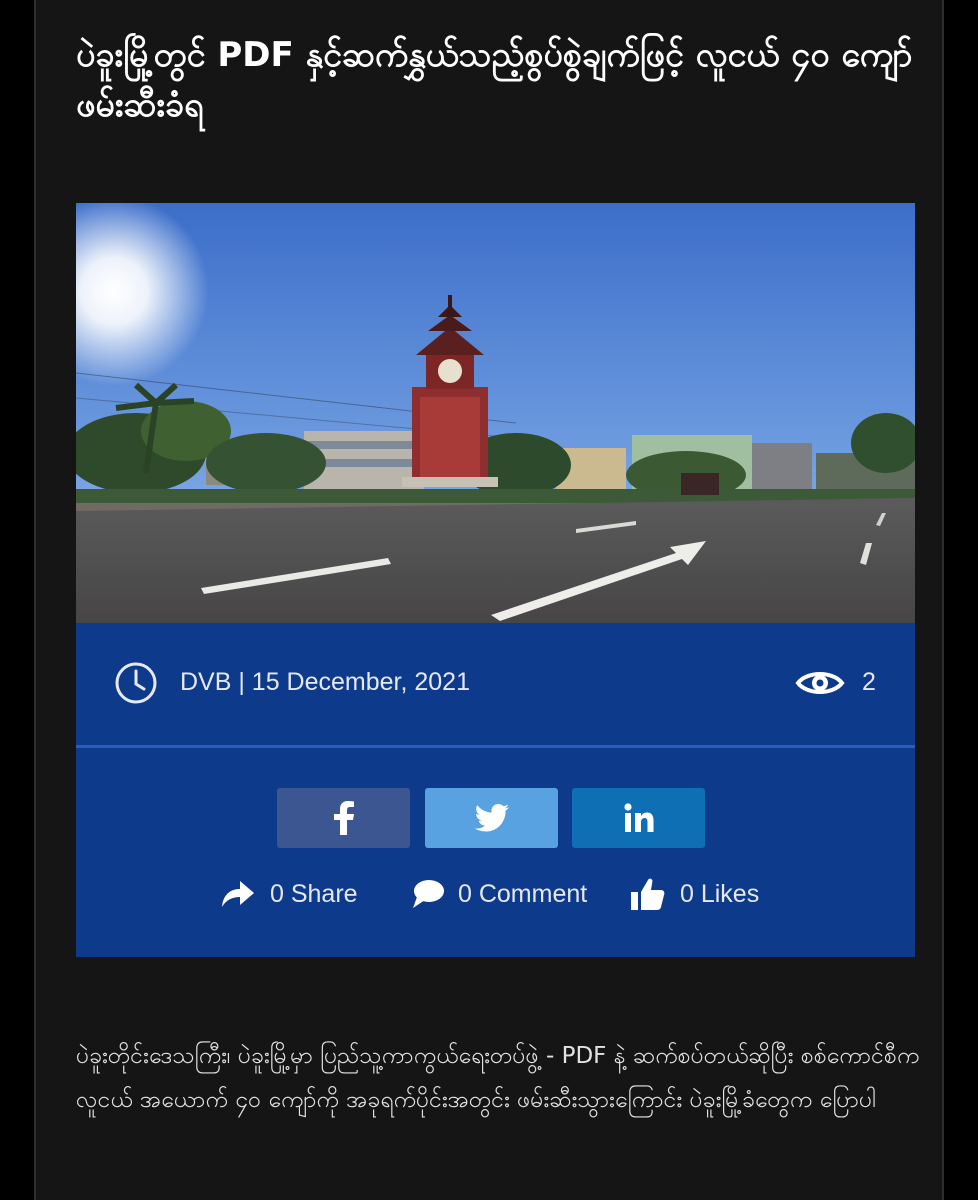 This screenshot has height=1200, width=978. I want to click on facebook-share-button, so click(343, 818).